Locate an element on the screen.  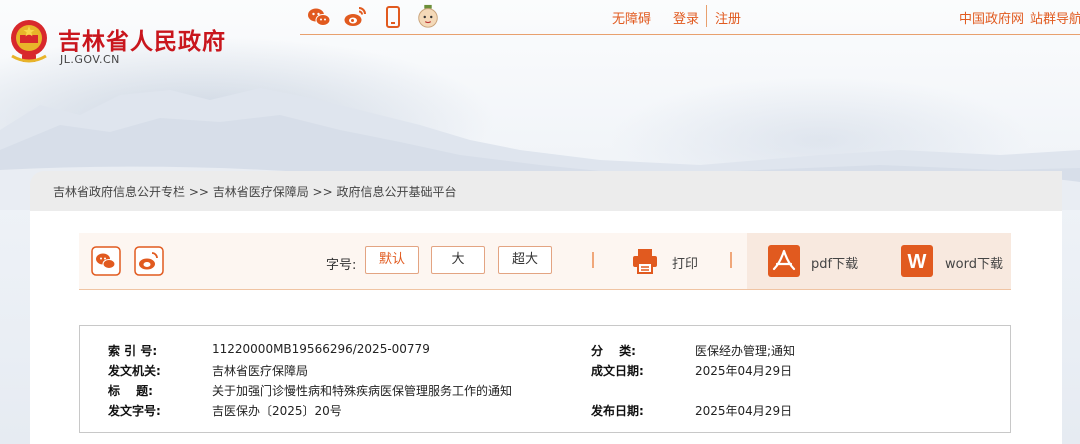
word-download-button: word下载 is located at coordinates (974, 262).